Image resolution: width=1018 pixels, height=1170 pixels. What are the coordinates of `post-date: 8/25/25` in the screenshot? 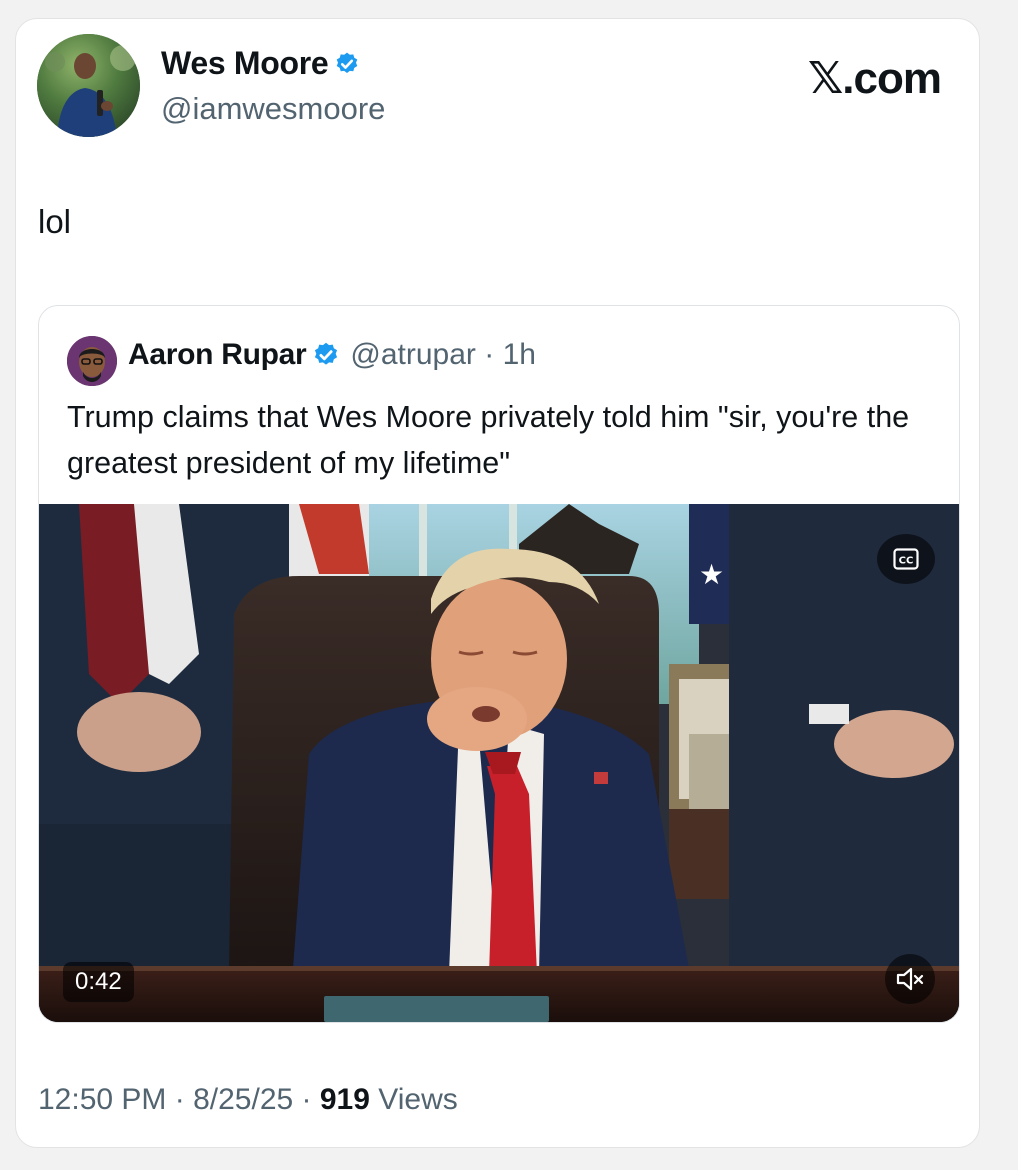 It's located at (243, 1099).